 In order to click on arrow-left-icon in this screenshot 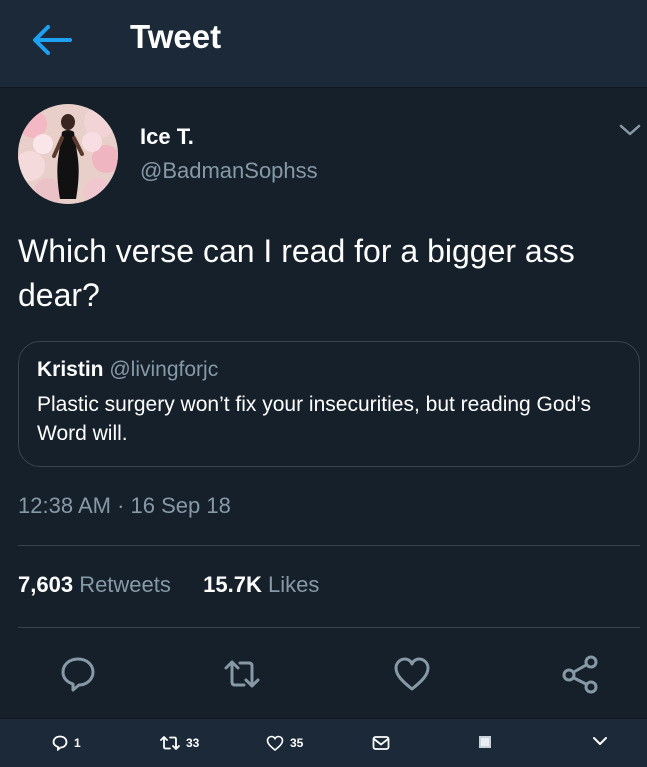, I will do `click(52, 40)`.